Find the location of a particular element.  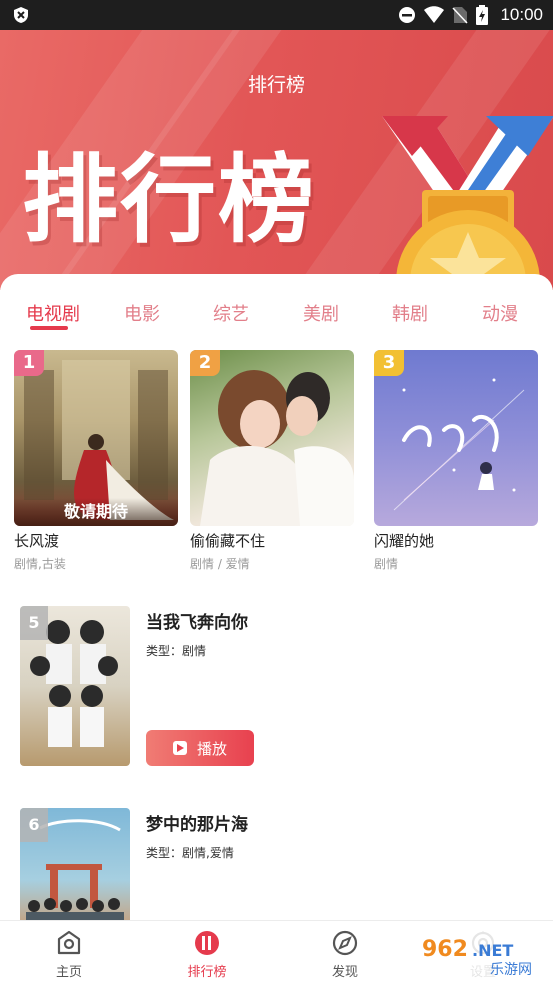

tab-anime: 动漫 is located at coordinates (500, 313).